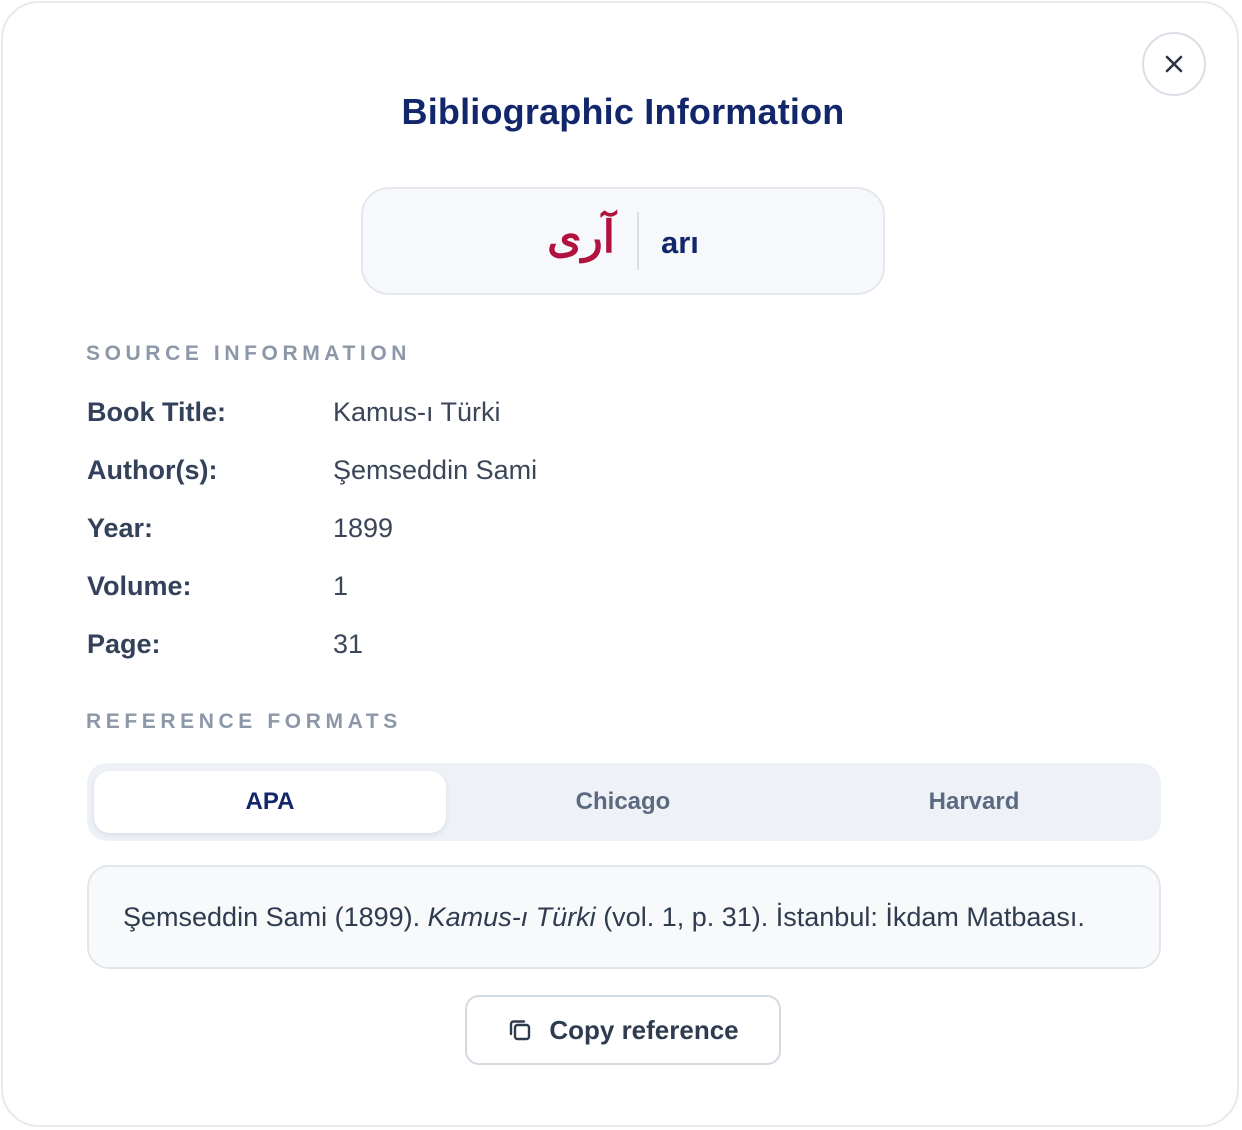  What do you see at coordinates (124, 643) in the screenshot?
I see `info-key: Page:` at bounding box center [124, 643].